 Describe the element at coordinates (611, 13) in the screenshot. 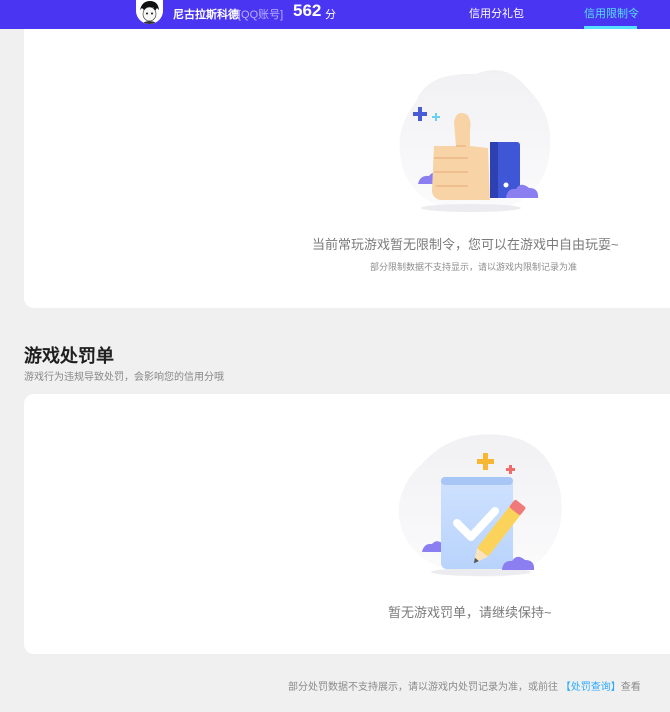

I see `tab-credit-restriction: 信用限制令` at that location.